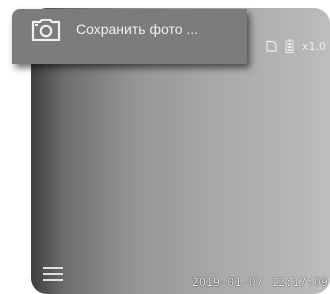 The height and width of the screenshot is (294, 330). I want to click on battery-icon, so click(289, 46).